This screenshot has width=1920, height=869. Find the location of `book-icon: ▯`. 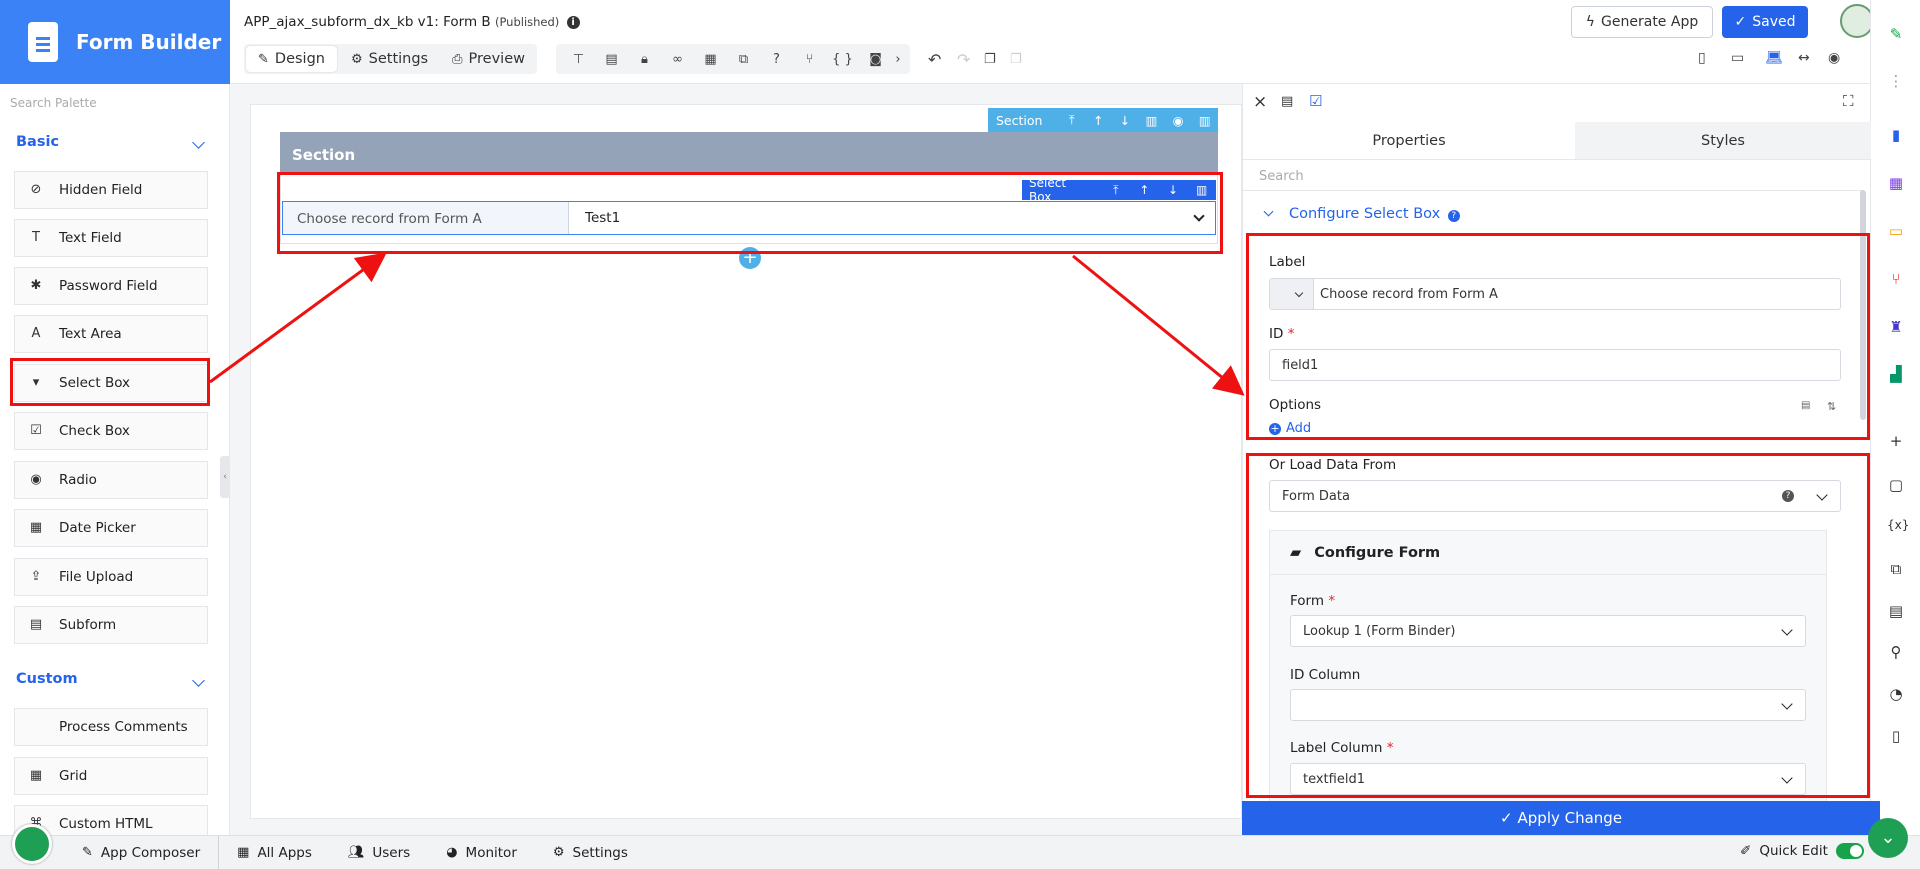

book-icon: ▯ is located at coordinates (1896, 736).